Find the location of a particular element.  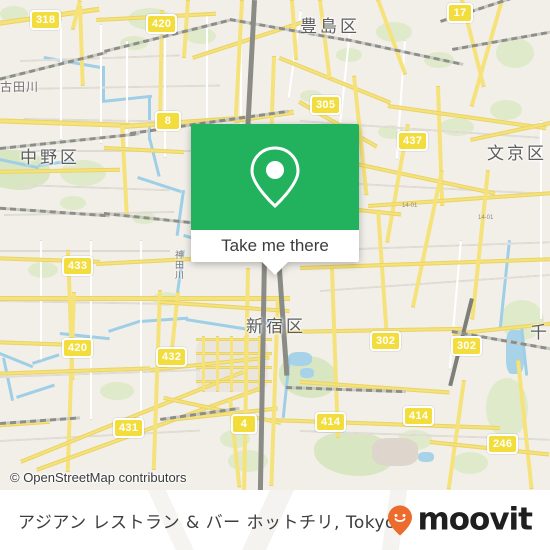

built-area is located at coordinates (395, 452).